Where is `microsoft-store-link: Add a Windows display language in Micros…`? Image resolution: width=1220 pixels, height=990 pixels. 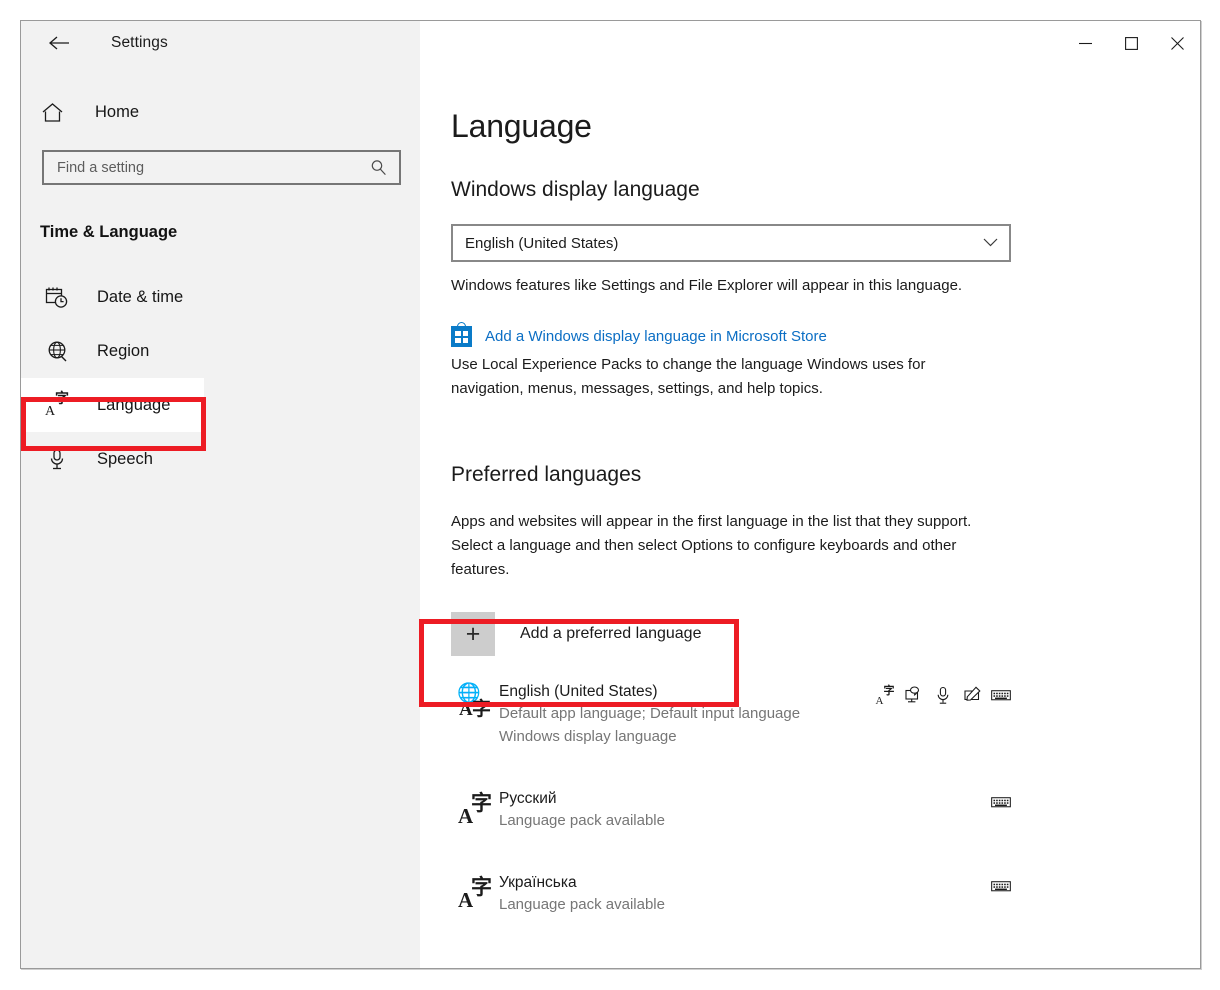 microsoft-store-link: Add a Windows display language in Micros… is located at coordinates (639, 334).